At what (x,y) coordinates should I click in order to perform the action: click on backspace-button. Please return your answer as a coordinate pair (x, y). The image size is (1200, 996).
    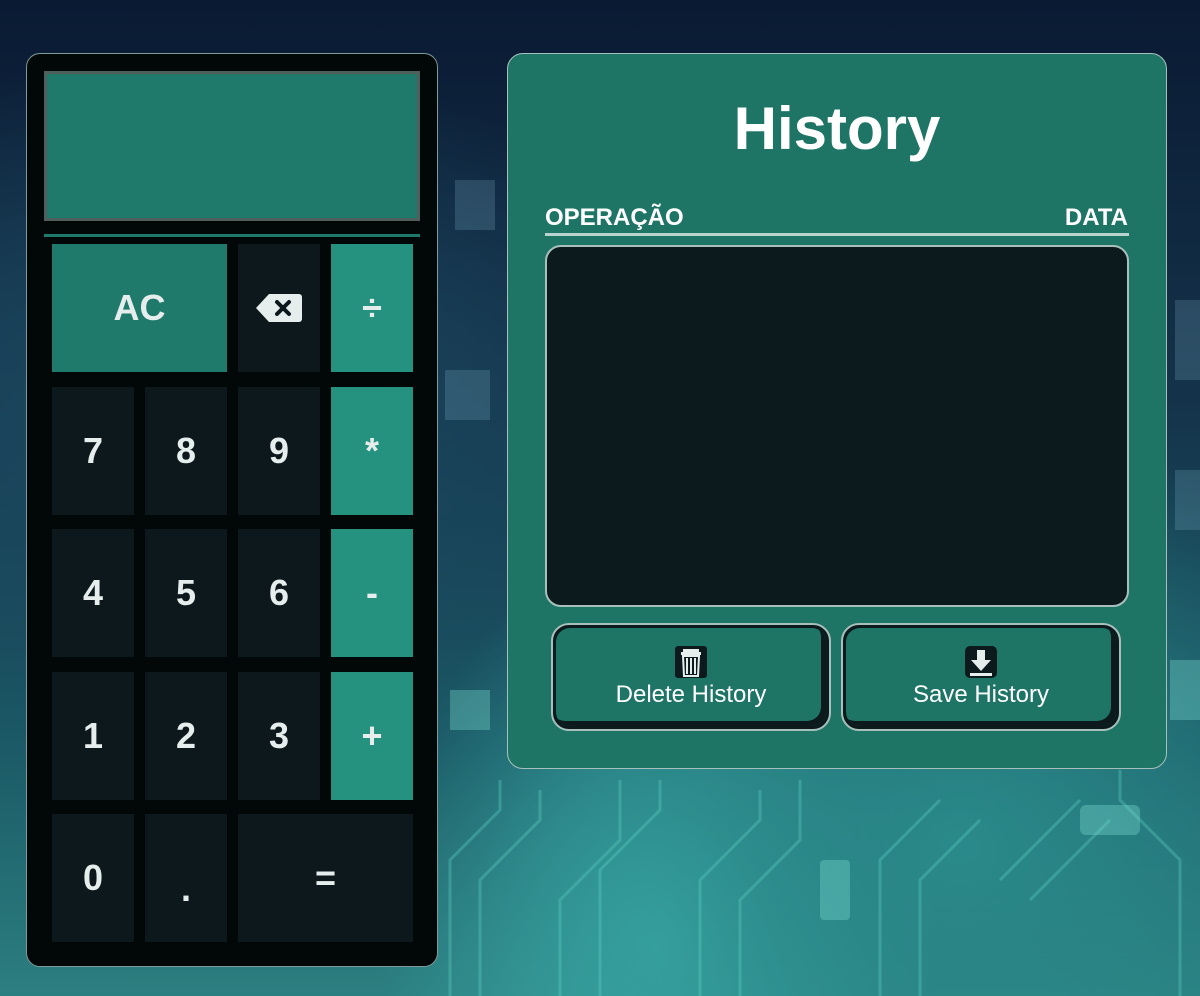
    Looking at the image, I should click on (279, 308).